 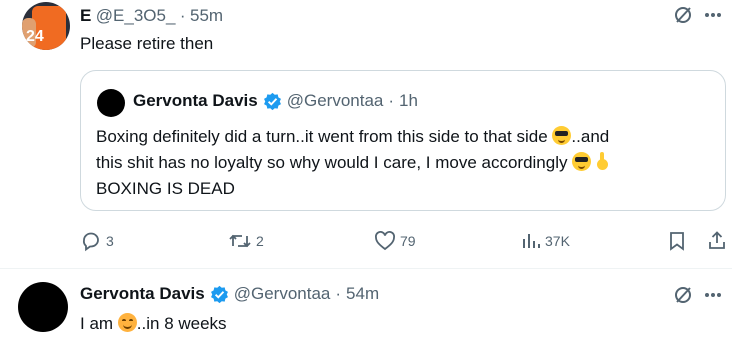 I want to click on reply-icon, so click(x=91, y=241).